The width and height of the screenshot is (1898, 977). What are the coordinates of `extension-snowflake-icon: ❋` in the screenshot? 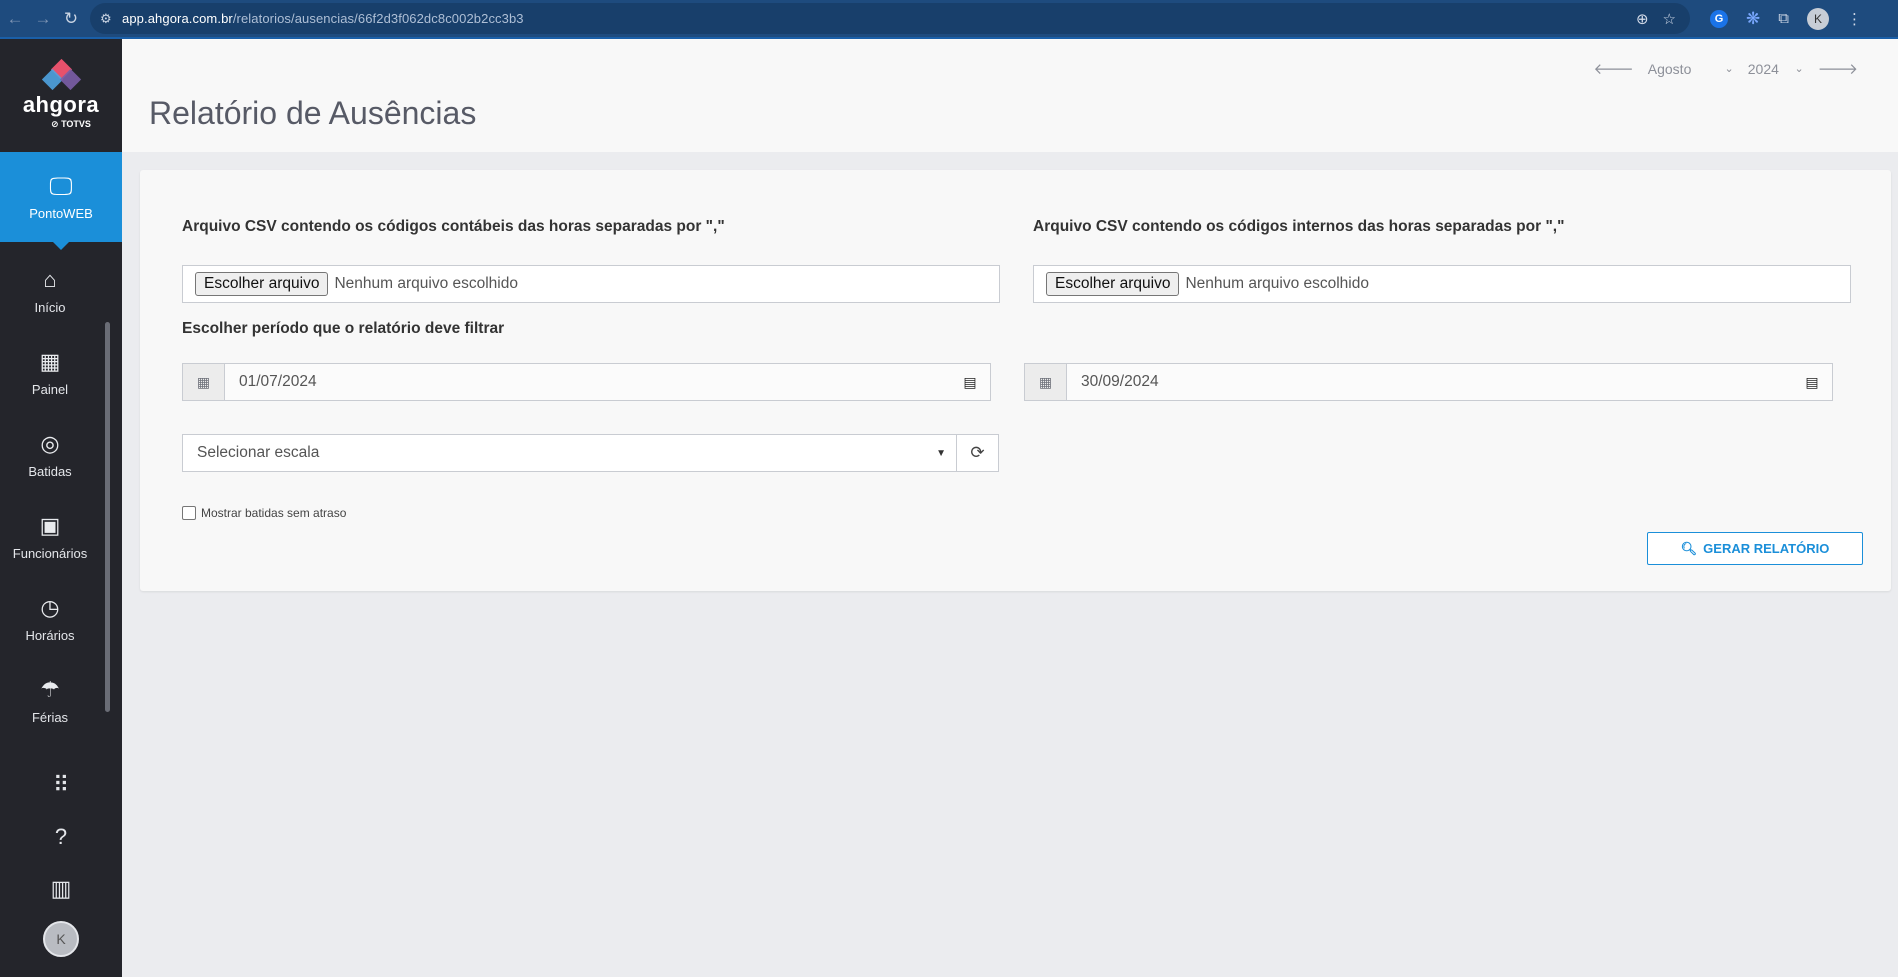 It's located at (1753, 19).